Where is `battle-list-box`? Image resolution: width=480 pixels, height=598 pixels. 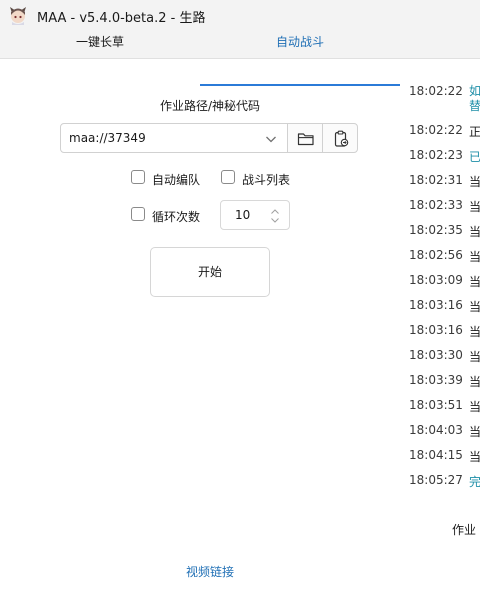 battle-list-box is located at coordinates (228, 177).